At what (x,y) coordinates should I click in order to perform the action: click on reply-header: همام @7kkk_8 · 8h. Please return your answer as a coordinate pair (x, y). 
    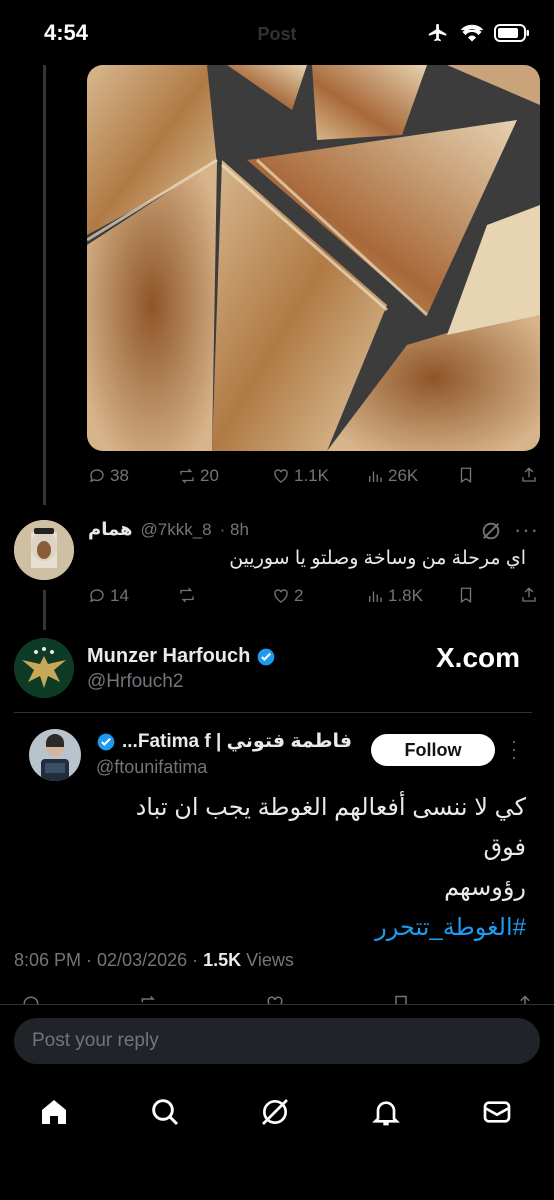
    Looking at the image, I should click on (168, 529).